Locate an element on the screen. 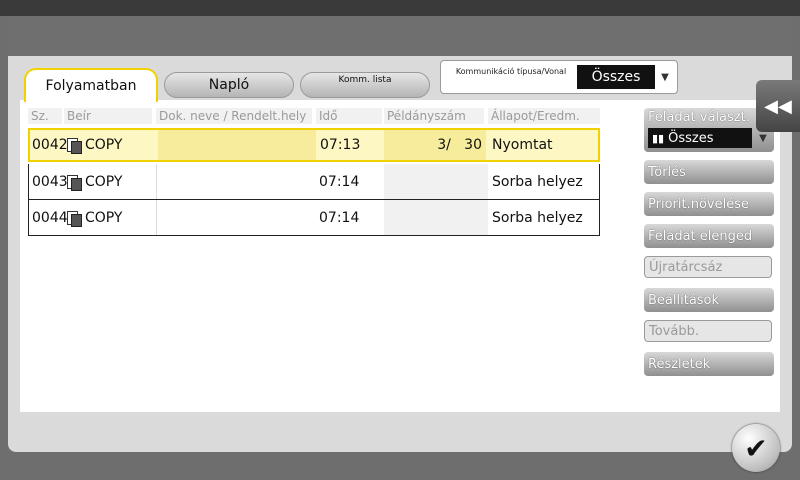 The height and width of the screenshot is (480, 800). tab-komm-lista-label: Komm. lista is located at coordinates (365, 80).